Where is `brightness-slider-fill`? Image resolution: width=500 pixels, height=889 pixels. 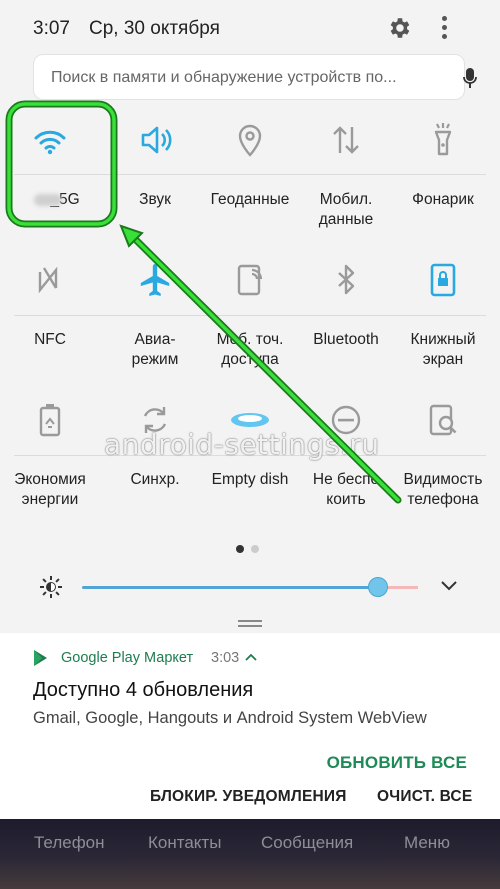 brightness-slider-fill is located at coordinates (230, 587).